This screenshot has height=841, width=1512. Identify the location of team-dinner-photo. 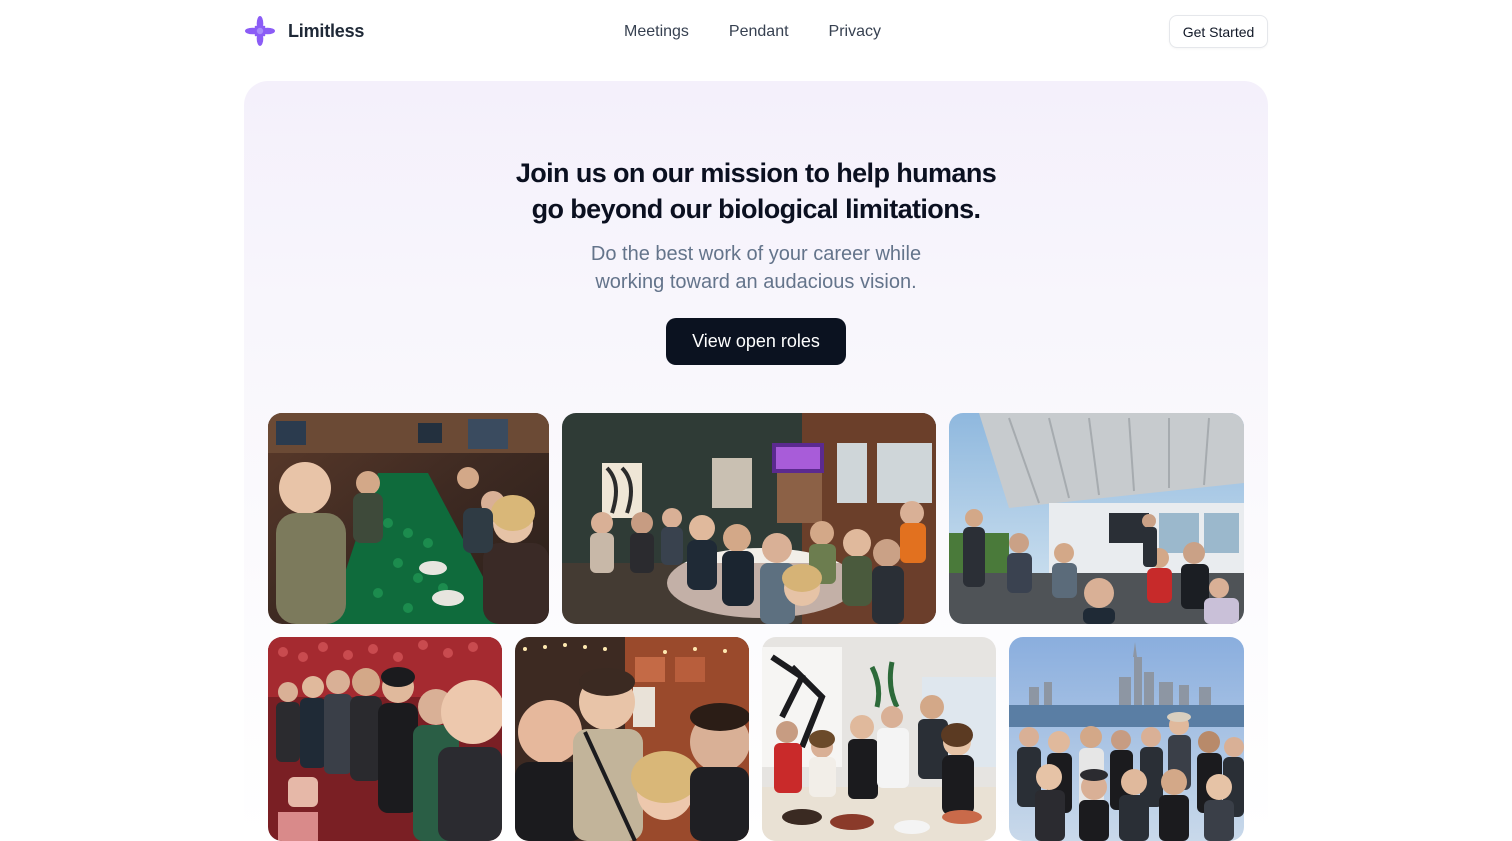
(408, 518).